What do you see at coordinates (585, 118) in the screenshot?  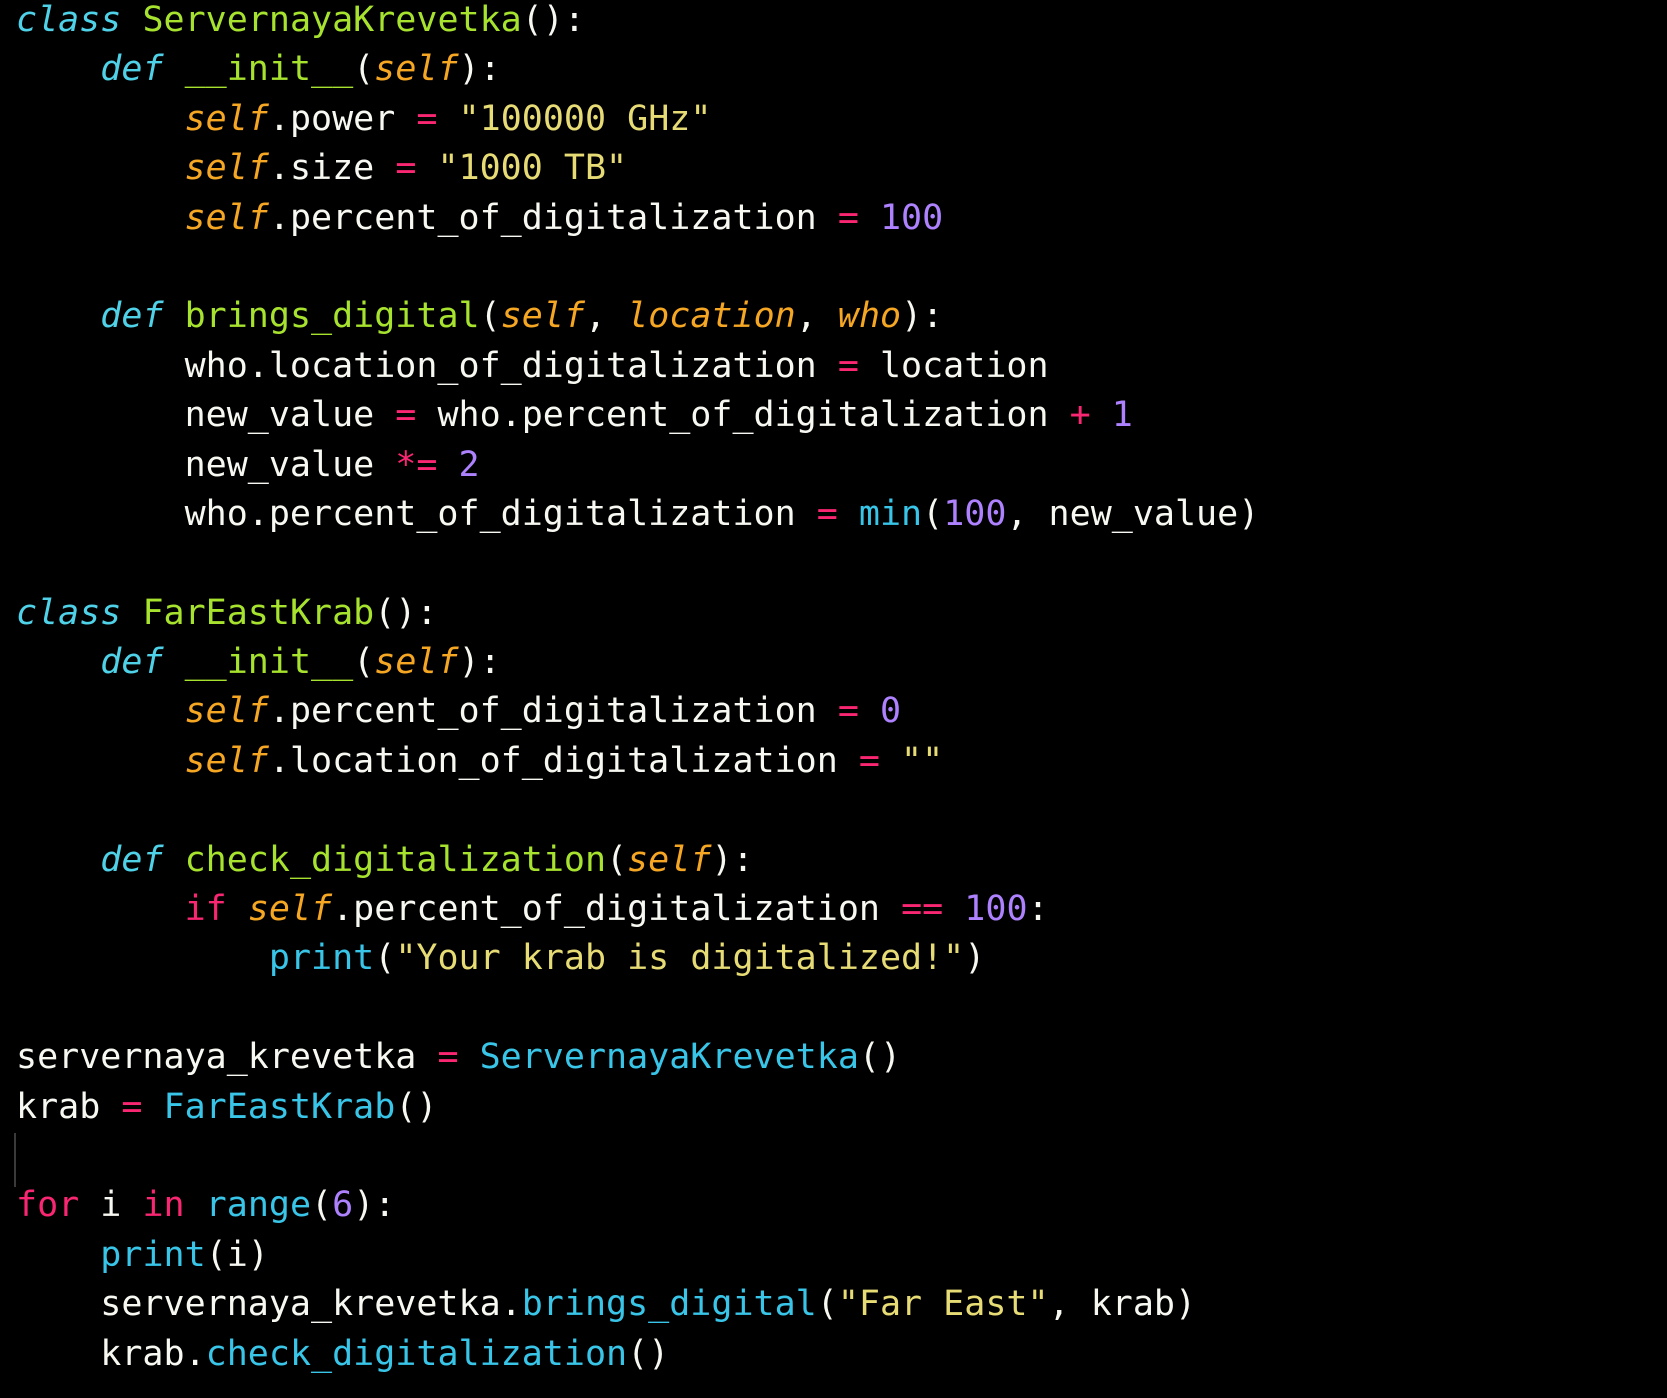 I see `code-token: "100000 GHz"` at bounding box center [585, 118].